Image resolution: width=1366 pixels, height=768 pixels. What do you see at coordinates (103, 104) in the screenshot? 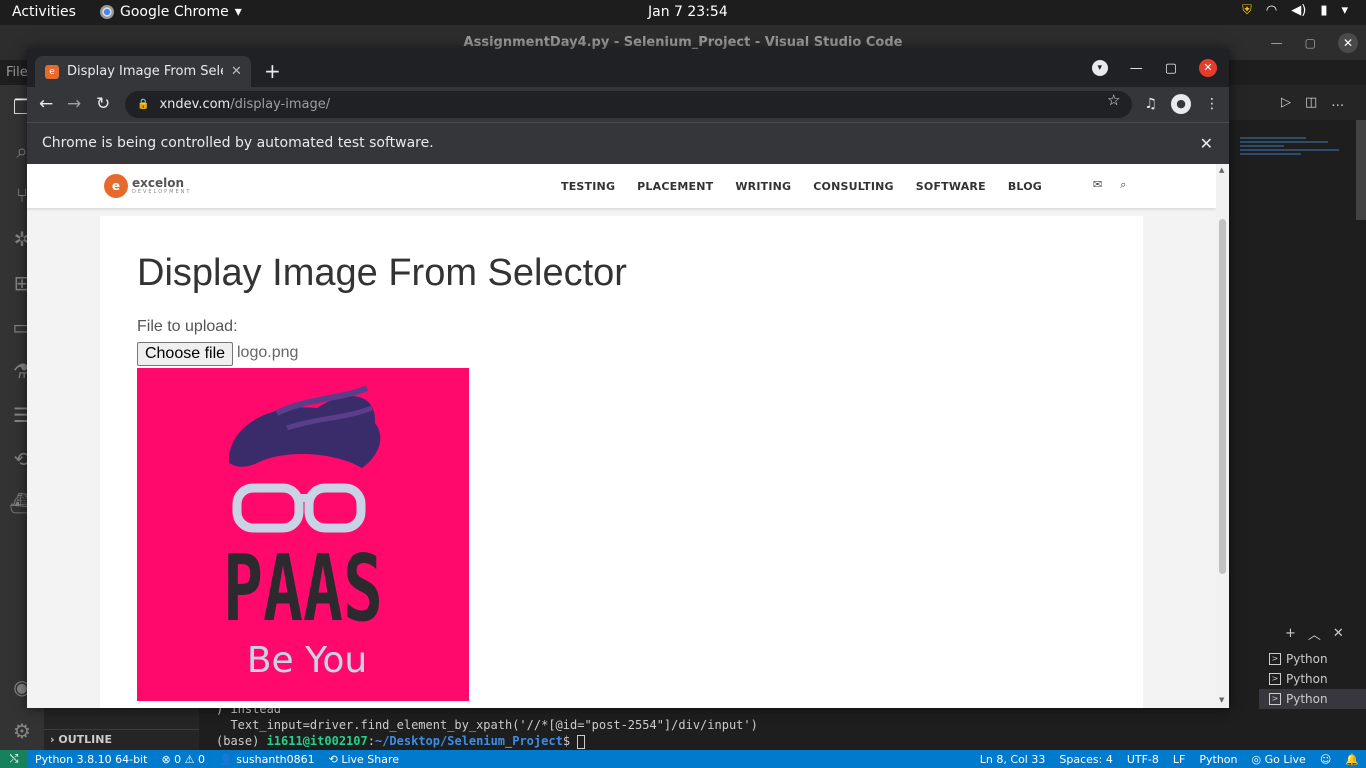
I see `reload-icon: ↻` at bounding box center [103, 104].